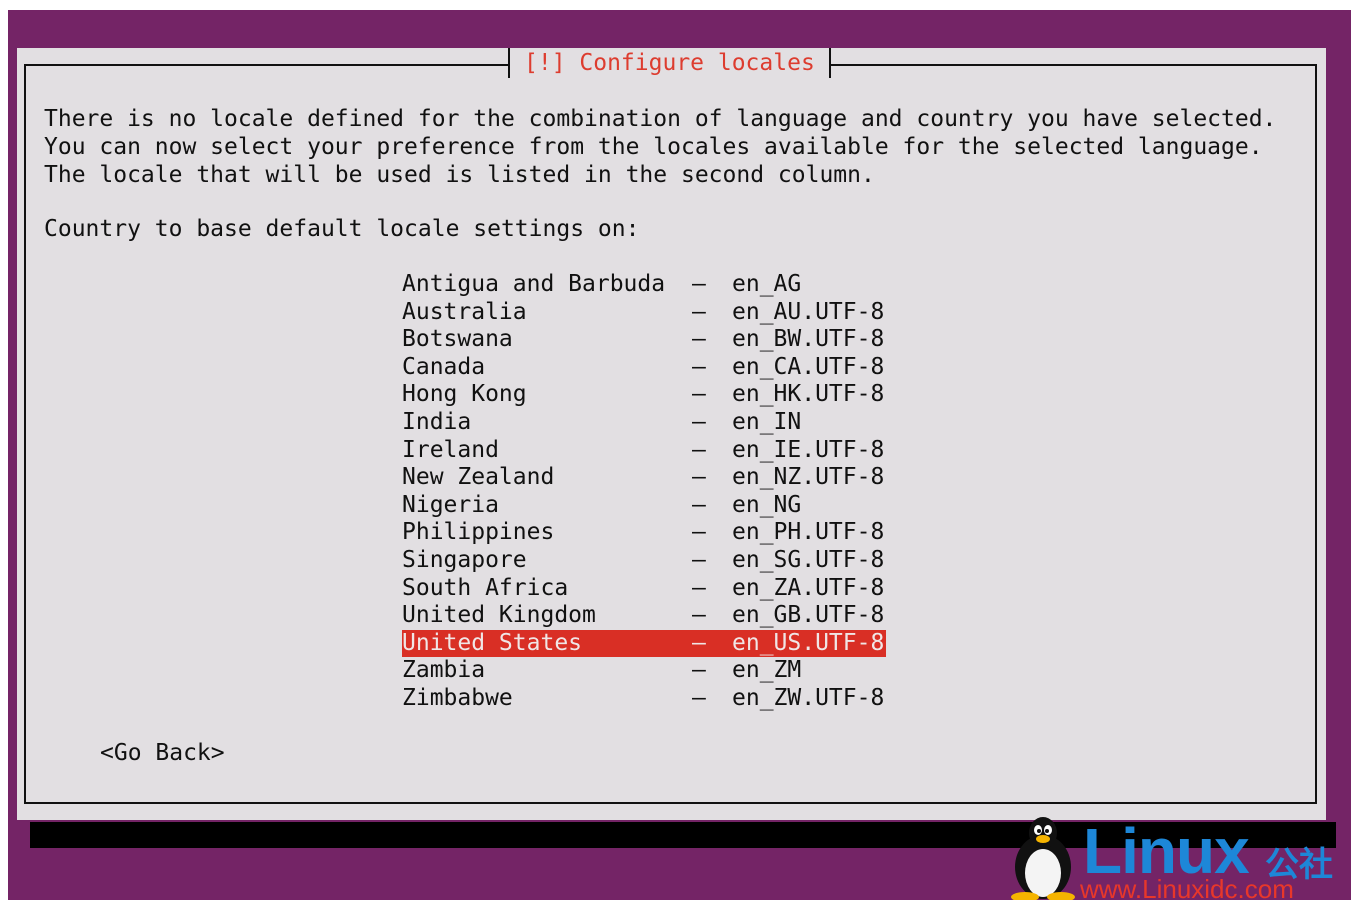 The image size is (1359, 904). What do you see at coordinates (644, 533) in the screenshot?
I see `locale-option: Philippines – en_PH.UTF-8` at bounding box center [644, 533].